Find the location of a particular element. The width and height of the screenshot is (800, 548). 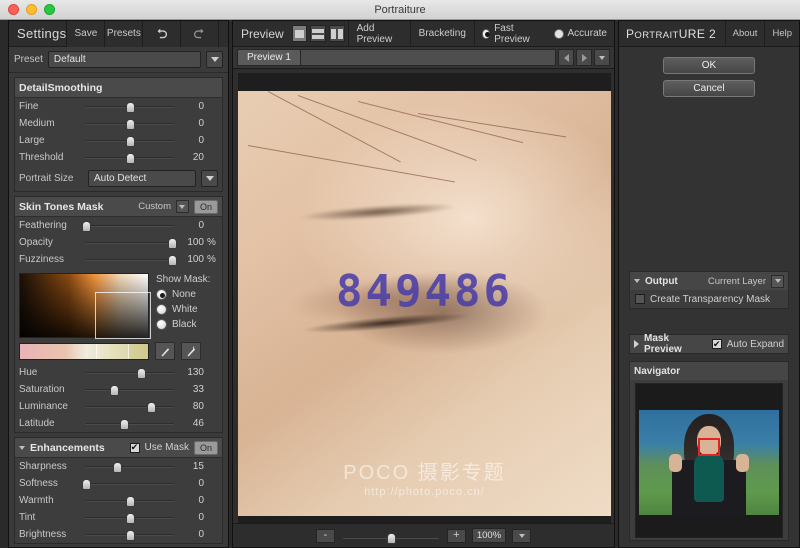

navigator-viewport-rect is located at coordinates (709, 447).